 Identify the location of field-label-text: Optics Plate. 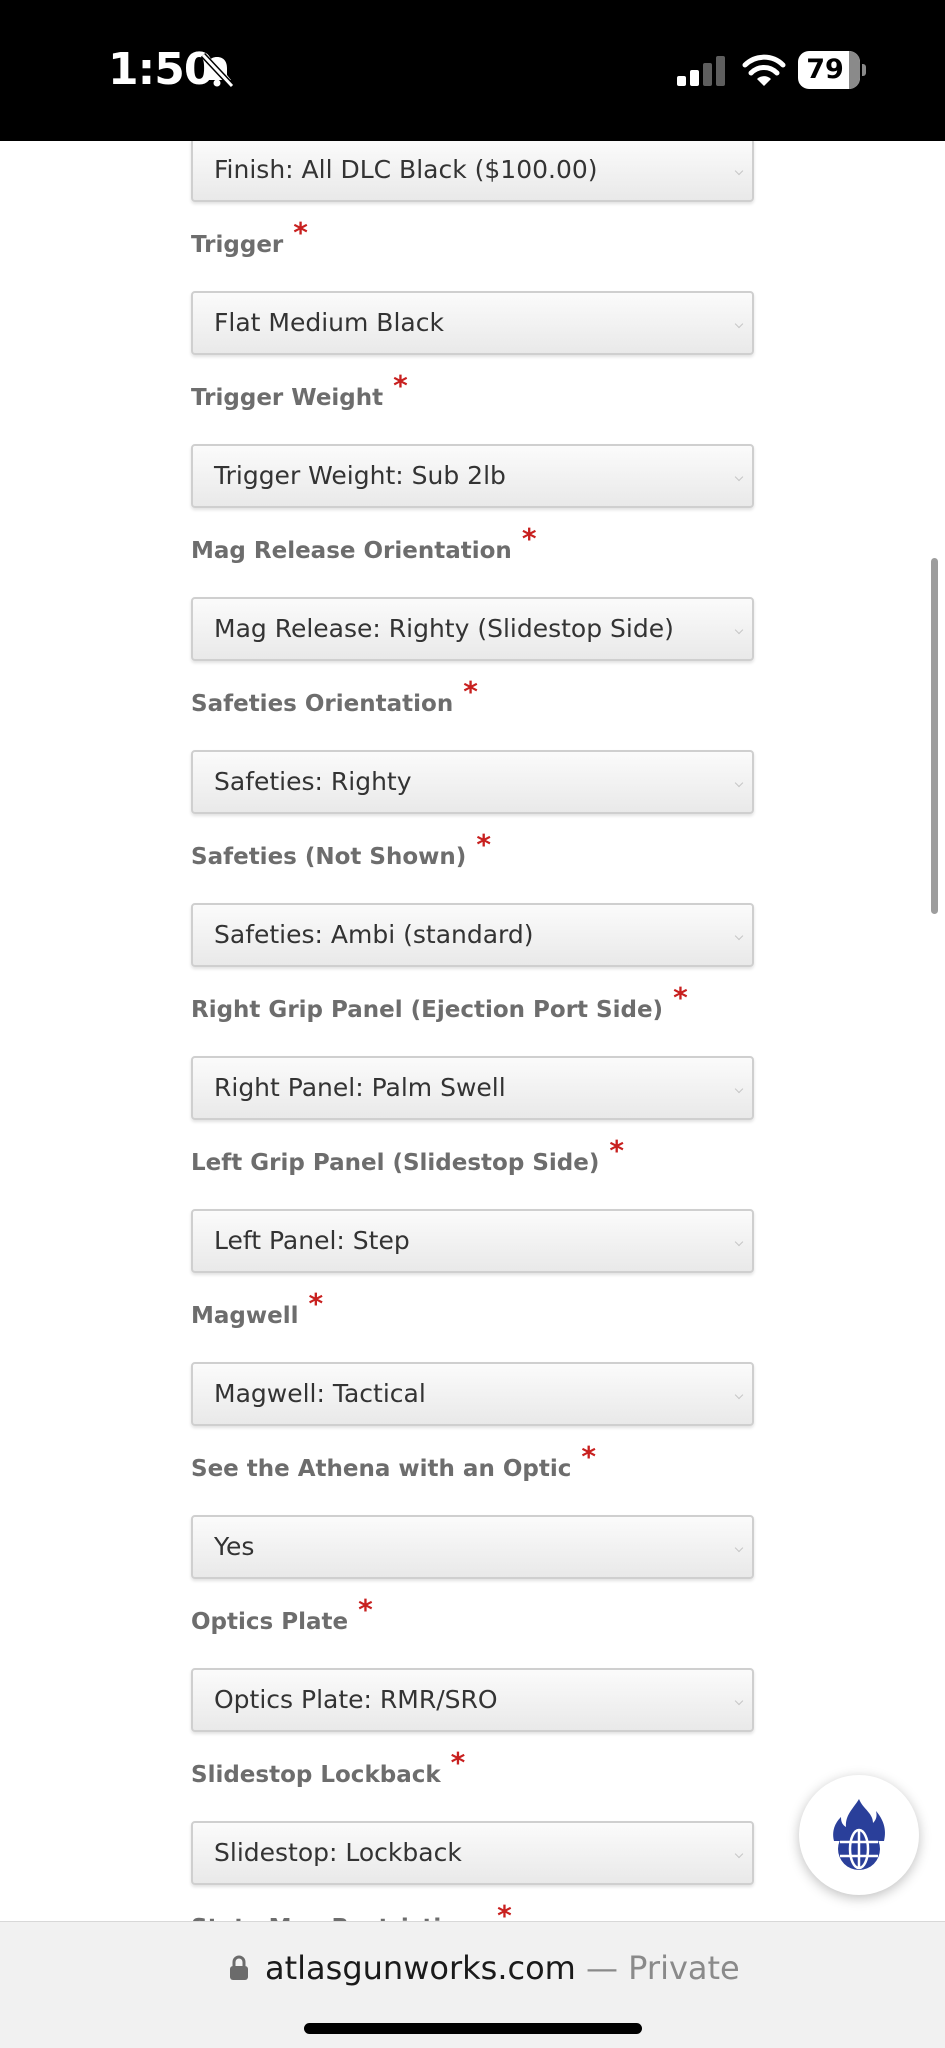
(270, 1622).